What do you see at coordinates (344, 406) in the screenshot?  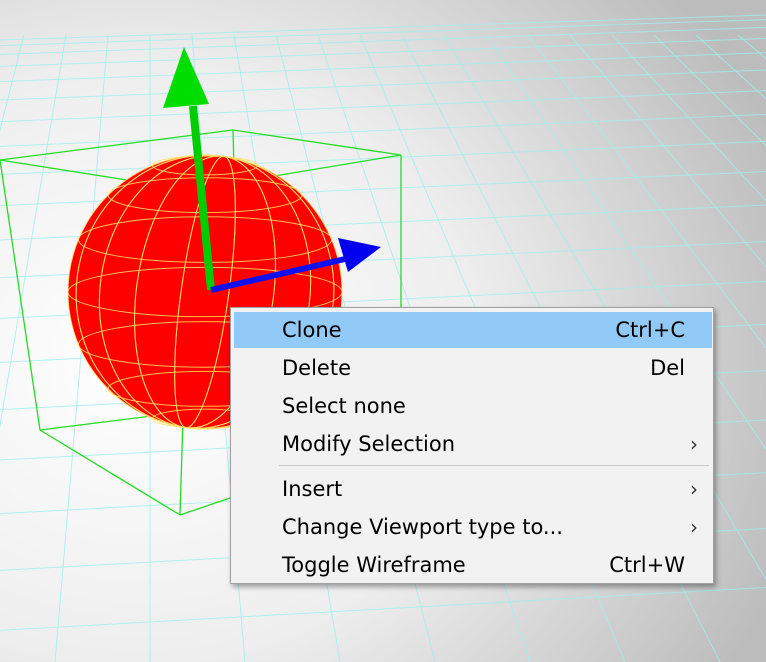 I see `menu-item-label: Select none` at bounding box center [344, 406].